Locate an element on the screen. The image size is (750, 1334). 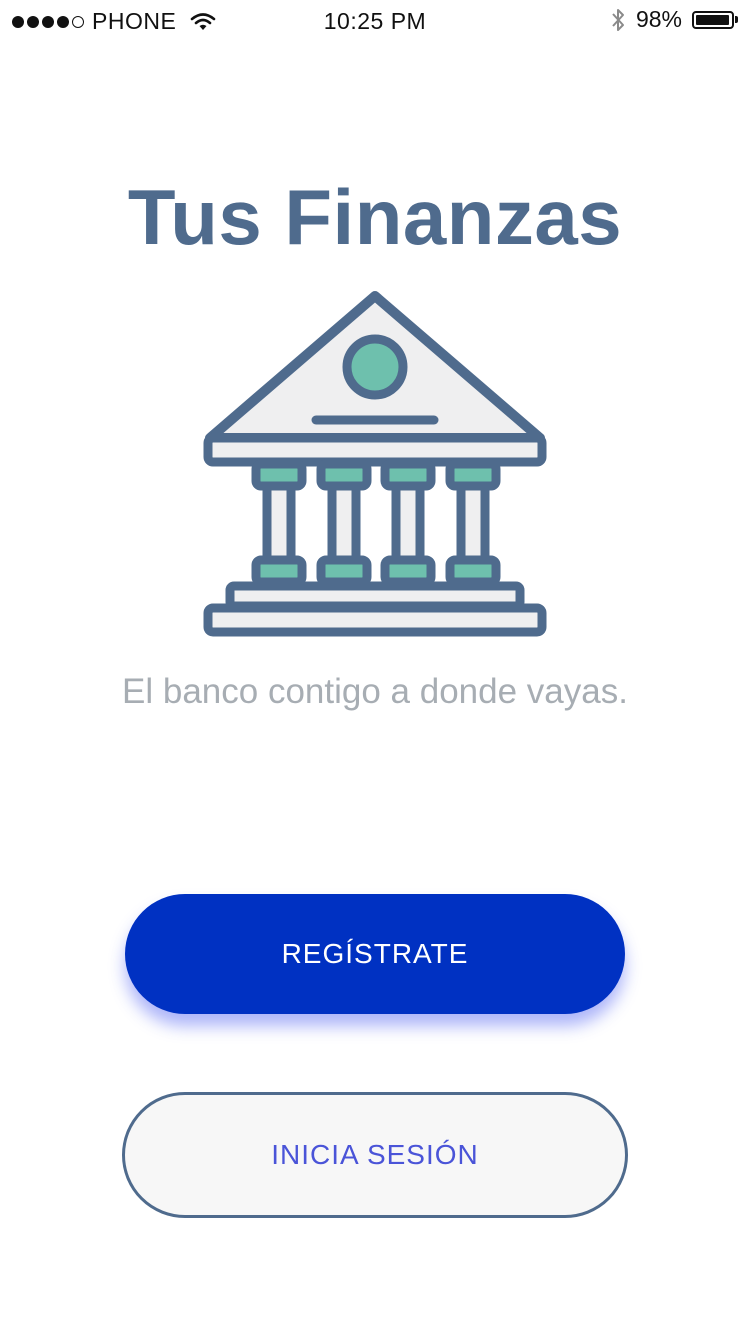
bank-lower-step is located at coordinates (375, 620).